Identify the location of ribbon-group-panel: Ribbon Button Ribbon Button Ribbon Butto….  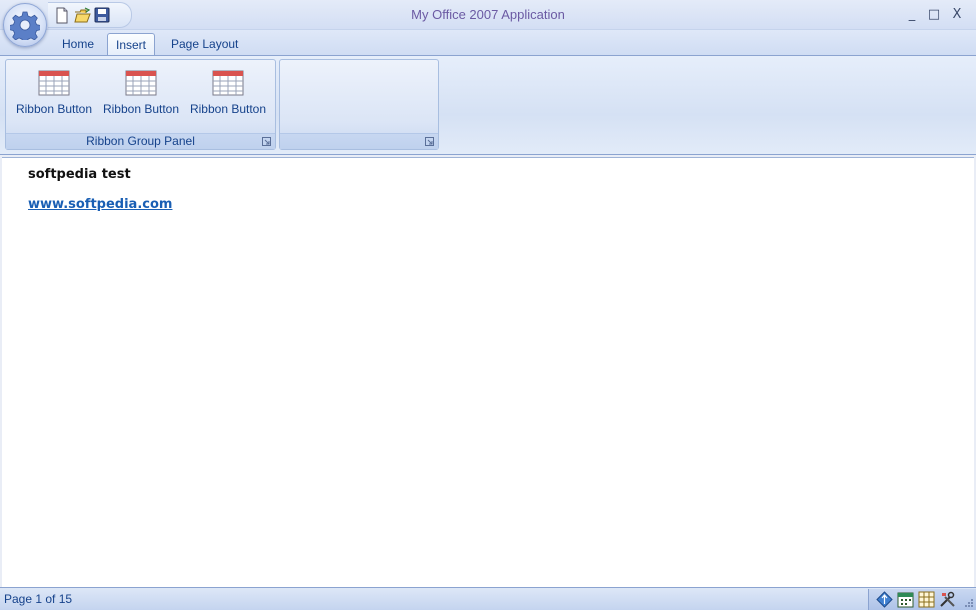
(140, 104).